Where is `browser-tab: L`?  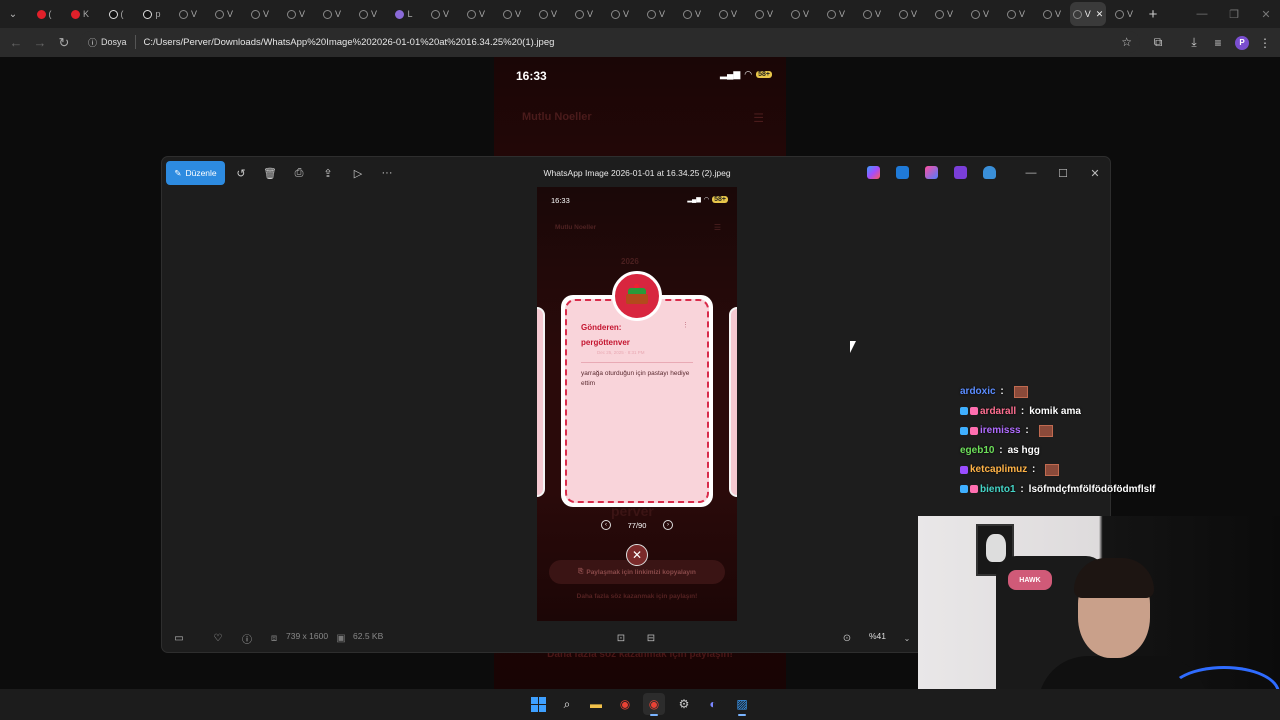 browser-tab: L is located at coordinates (404, 14).